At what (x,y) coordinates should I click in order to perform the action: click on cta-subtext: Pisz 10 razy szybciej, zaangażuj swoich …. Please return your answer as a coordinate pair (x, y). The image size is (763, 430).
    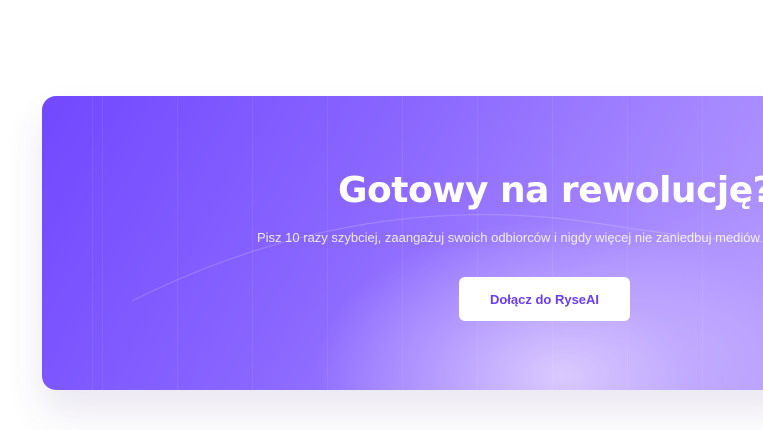
    Looking at the image, I should click on (508, 237).